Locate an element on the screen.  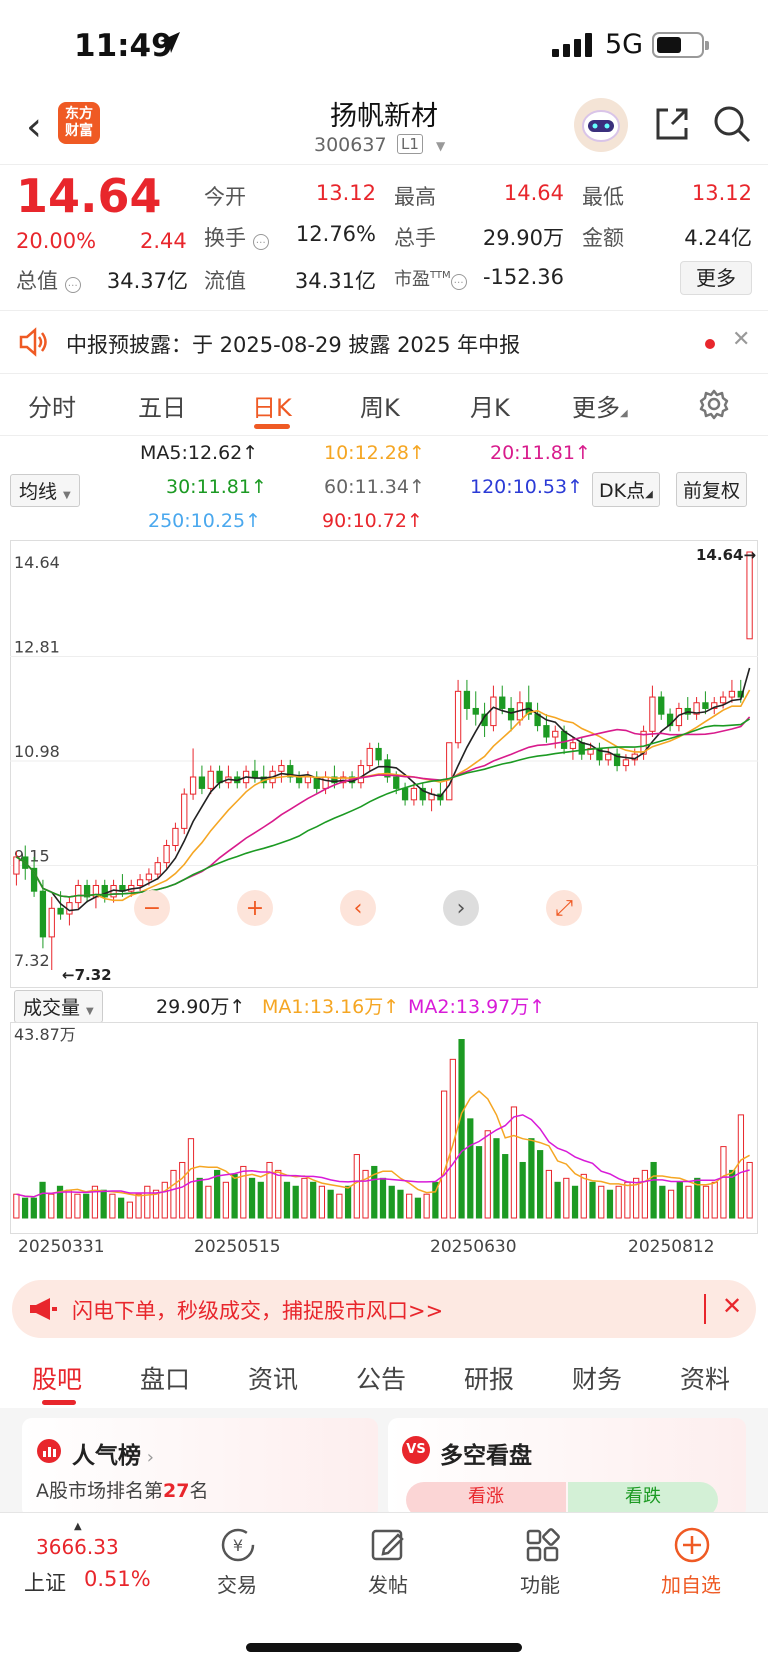
prev-button: ‹ is located at coordinates (358, 908).